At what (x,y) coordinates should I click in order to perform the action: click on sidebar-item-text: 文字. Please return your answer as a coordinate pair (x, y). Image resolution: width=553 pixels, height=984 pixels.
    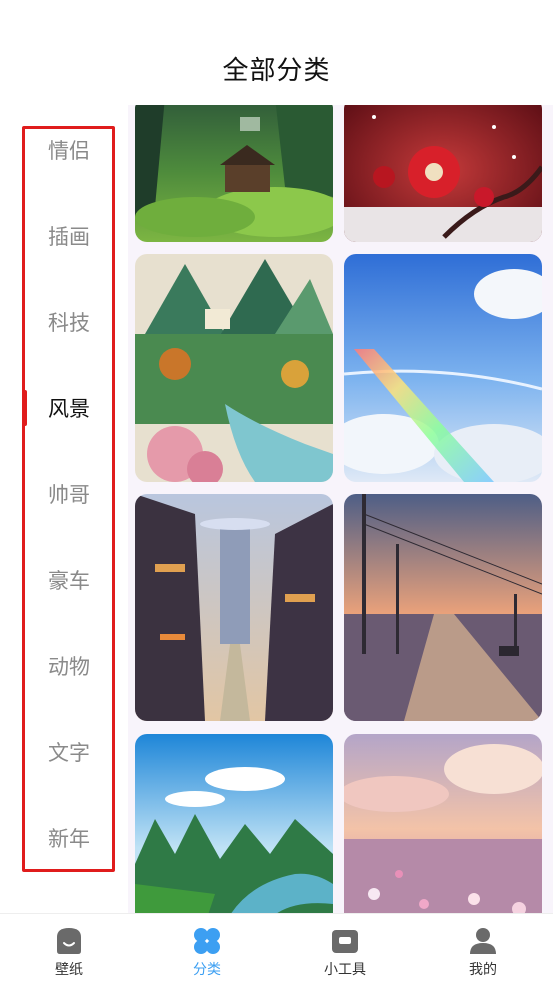
    Looking at the image, I should click on (69, 752).